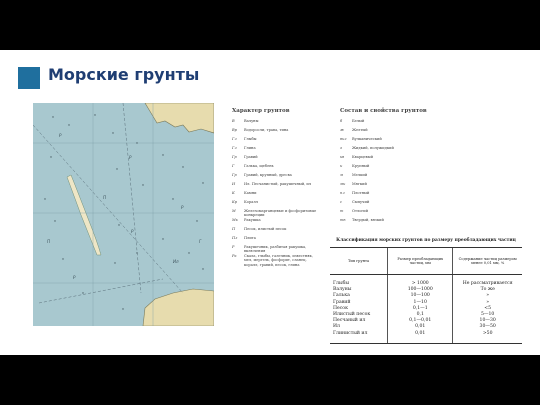 The width and height of the screenshot is (540, 405). I want to click on legend-desc: Отлогий, so click(360, 211).